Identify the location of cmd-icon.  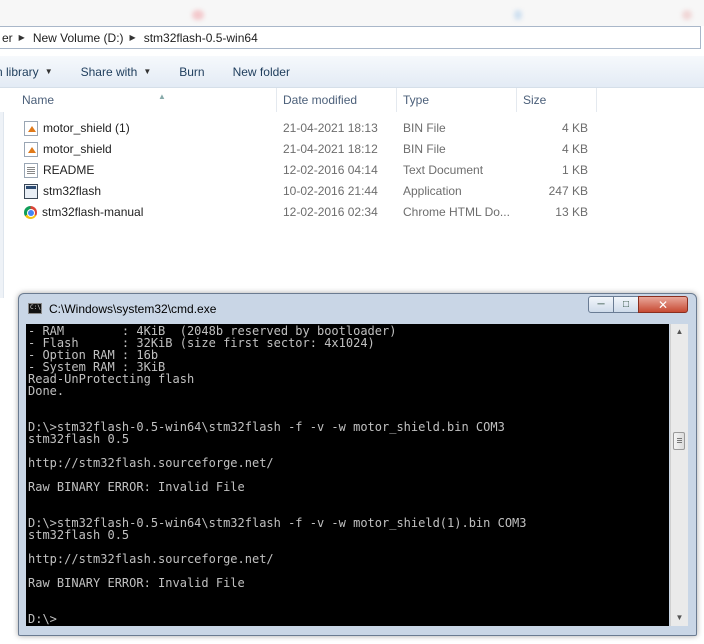
(35, 308).